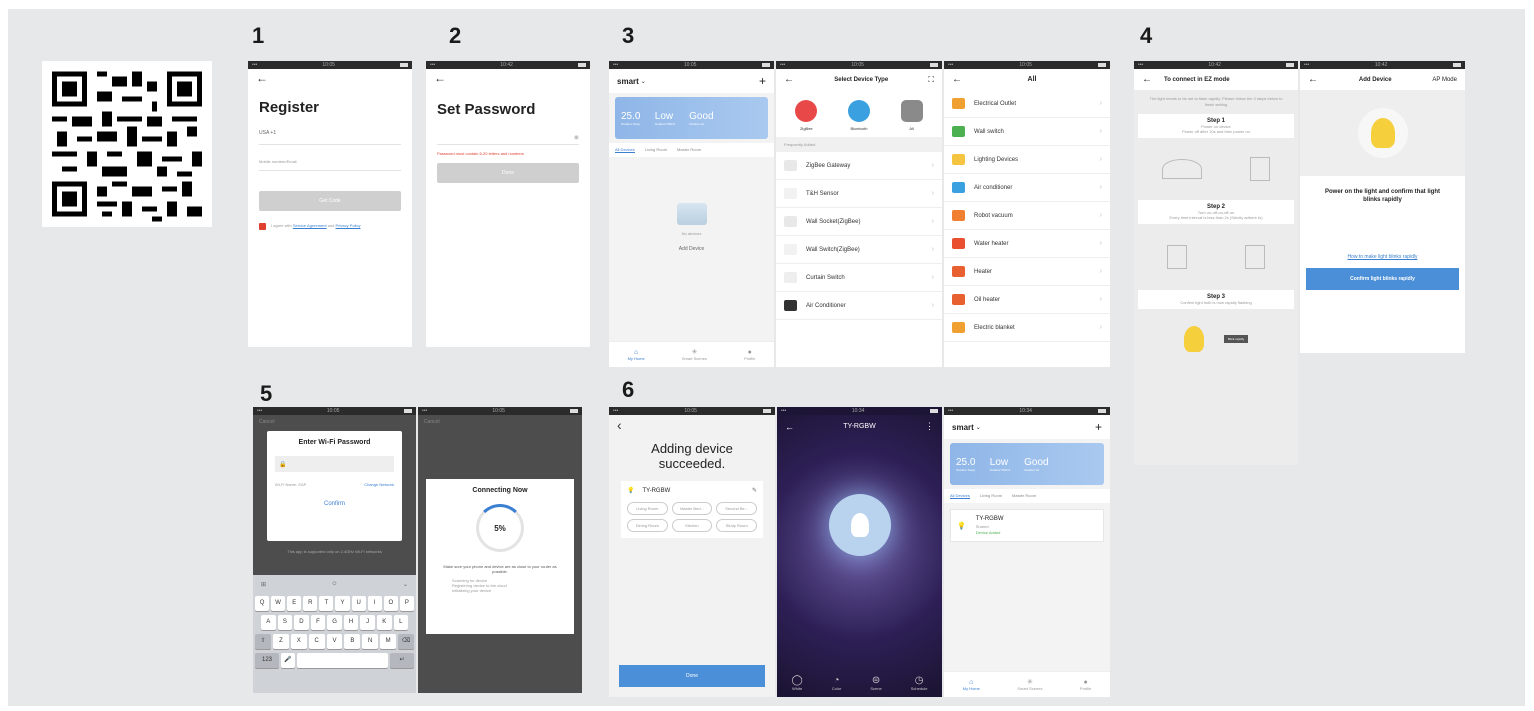 This screenshot has height=711, width=1534. Describe the element at coordinates (736, 525) in the screenshot. I see `room-chip: Study Room` at that location.